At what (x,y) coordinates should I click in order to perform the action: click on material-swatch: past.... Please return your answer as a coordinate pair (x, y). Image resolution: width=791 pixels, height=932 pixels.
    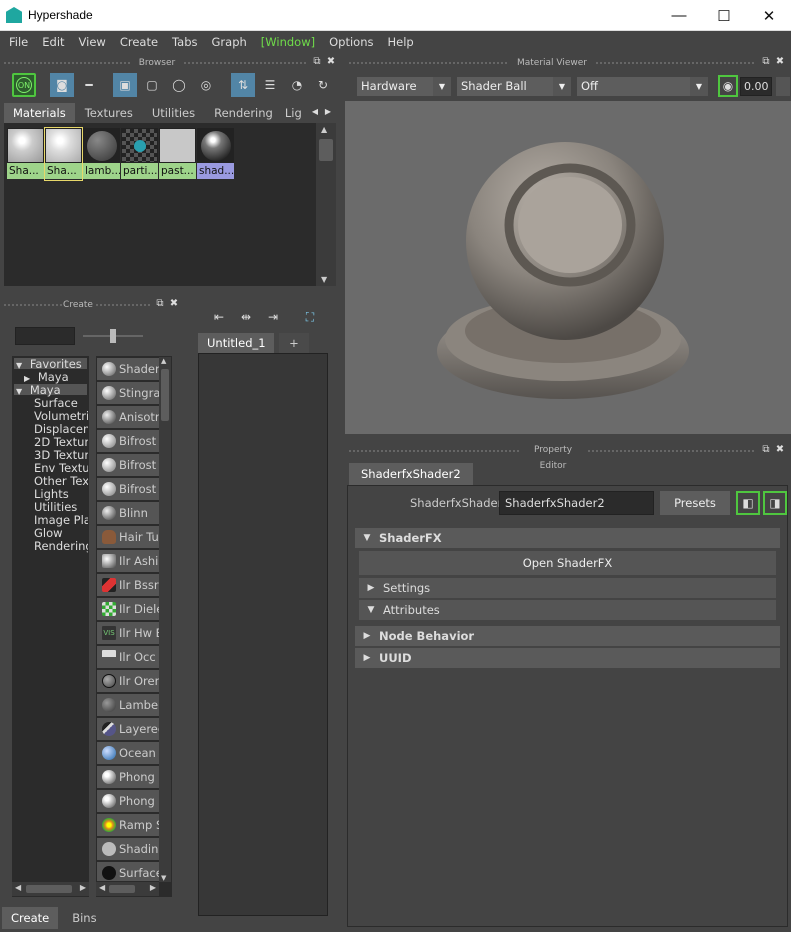
    Looking at the image, I should click on (177, 154).